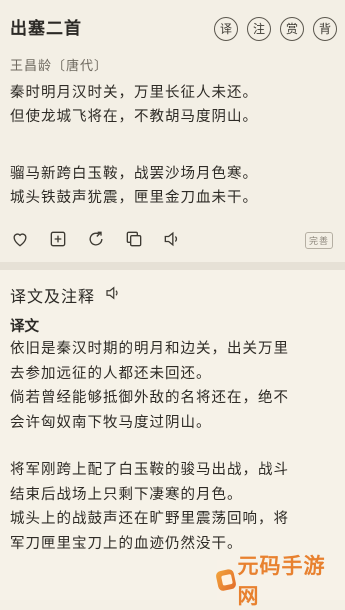 The image size is (345, 610). I want to click on translation-section-title: 译文及注释, so click(53, 296).